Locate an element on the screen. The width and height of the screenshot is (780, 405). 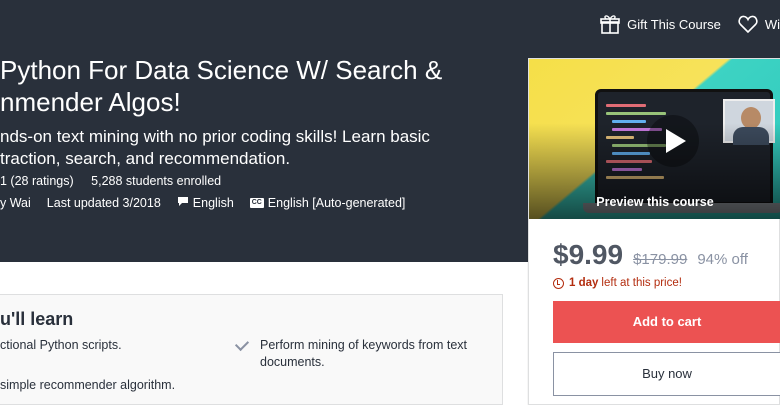
rating-text: 1 (28 ratings) is located at coordinates (37, 181).